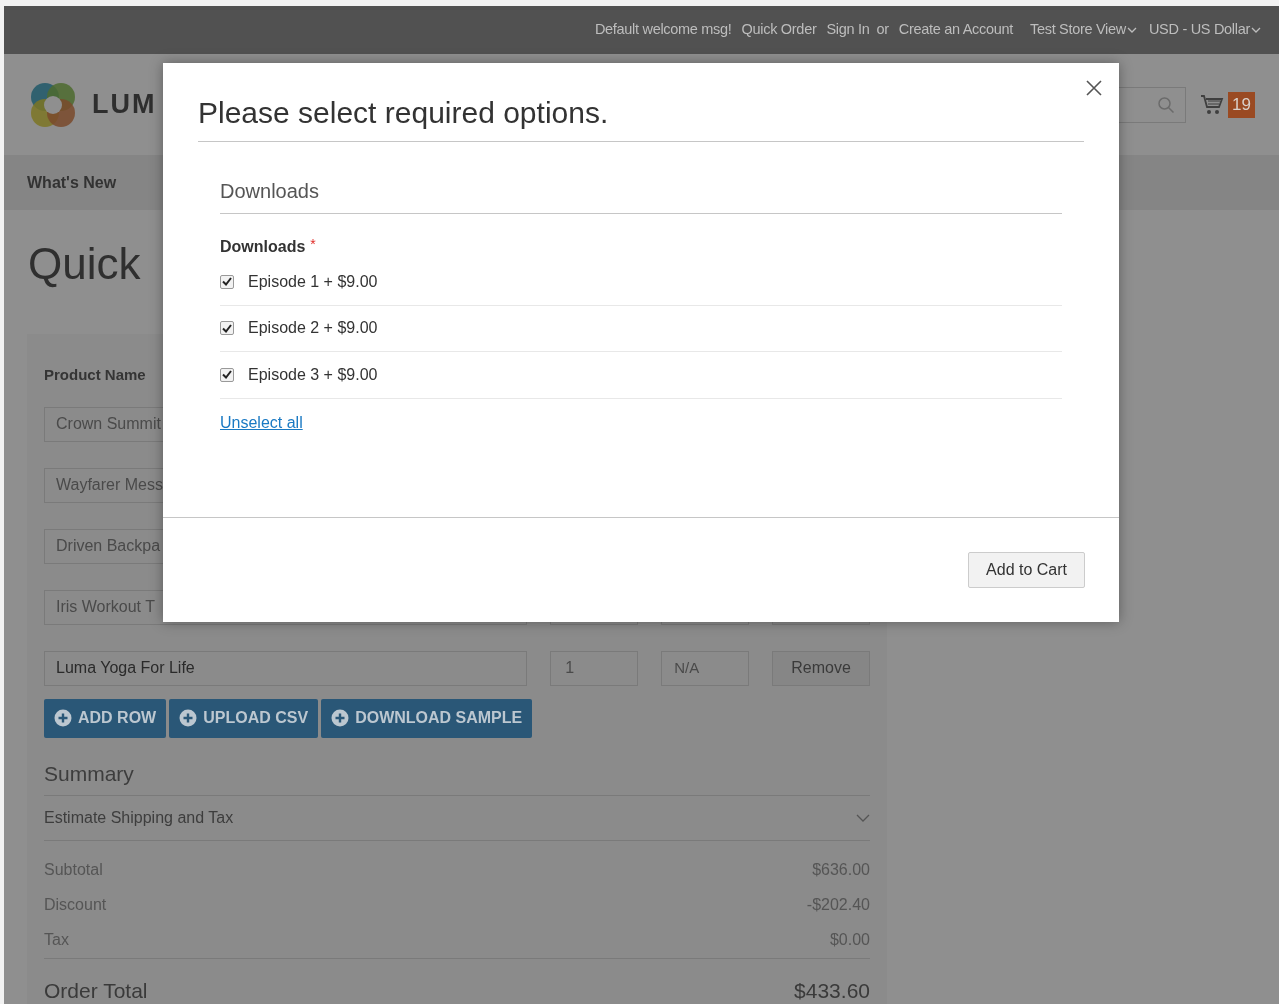  Describe the element at coordinates (270, 191) in the screenshot. I see `section-title: Downloads` at that location.